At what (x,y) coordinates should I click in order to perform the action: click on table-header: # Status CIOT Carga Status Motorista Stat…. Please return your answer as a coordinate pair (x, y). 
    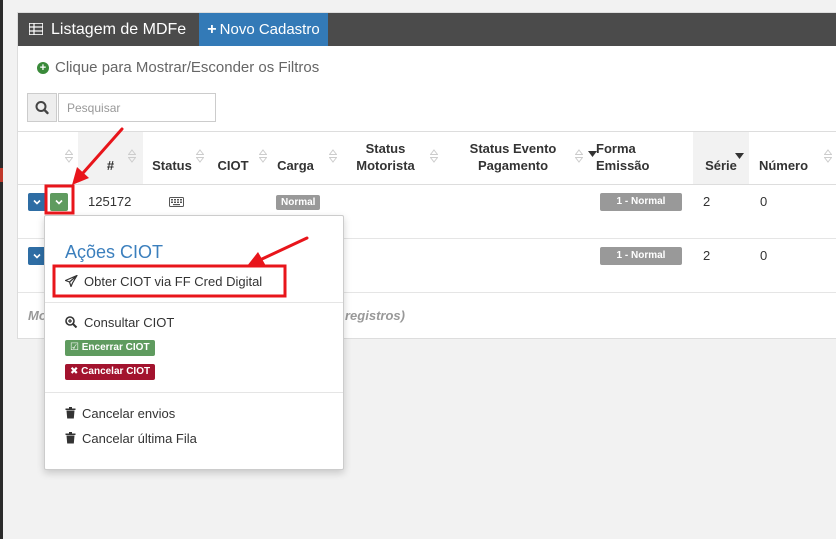
    Looking at the image, I should click on (427, 158).